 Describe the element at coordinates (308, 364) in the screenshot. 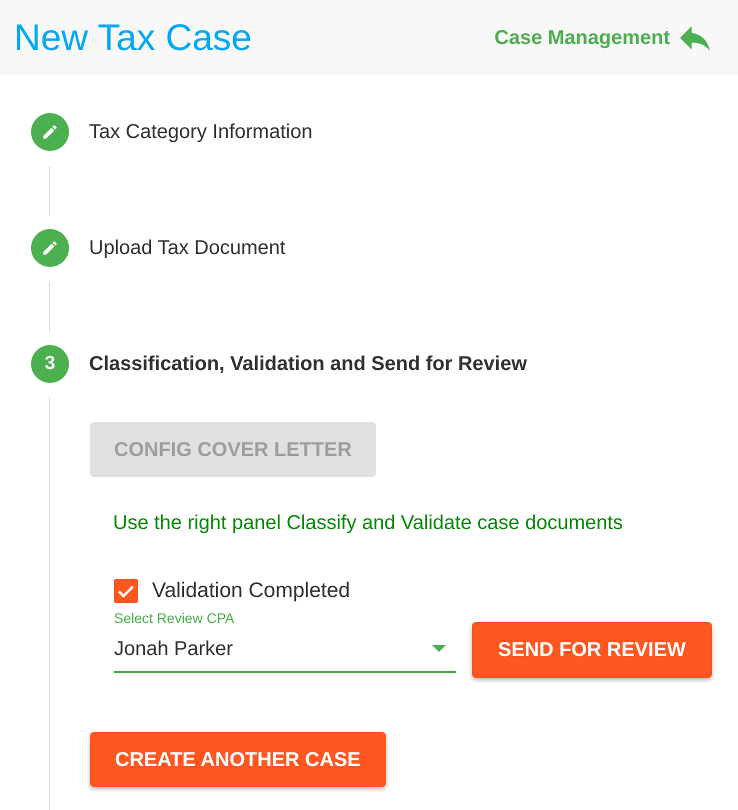

I see `step-label: Classification, Validation and Send for Review` at that location.